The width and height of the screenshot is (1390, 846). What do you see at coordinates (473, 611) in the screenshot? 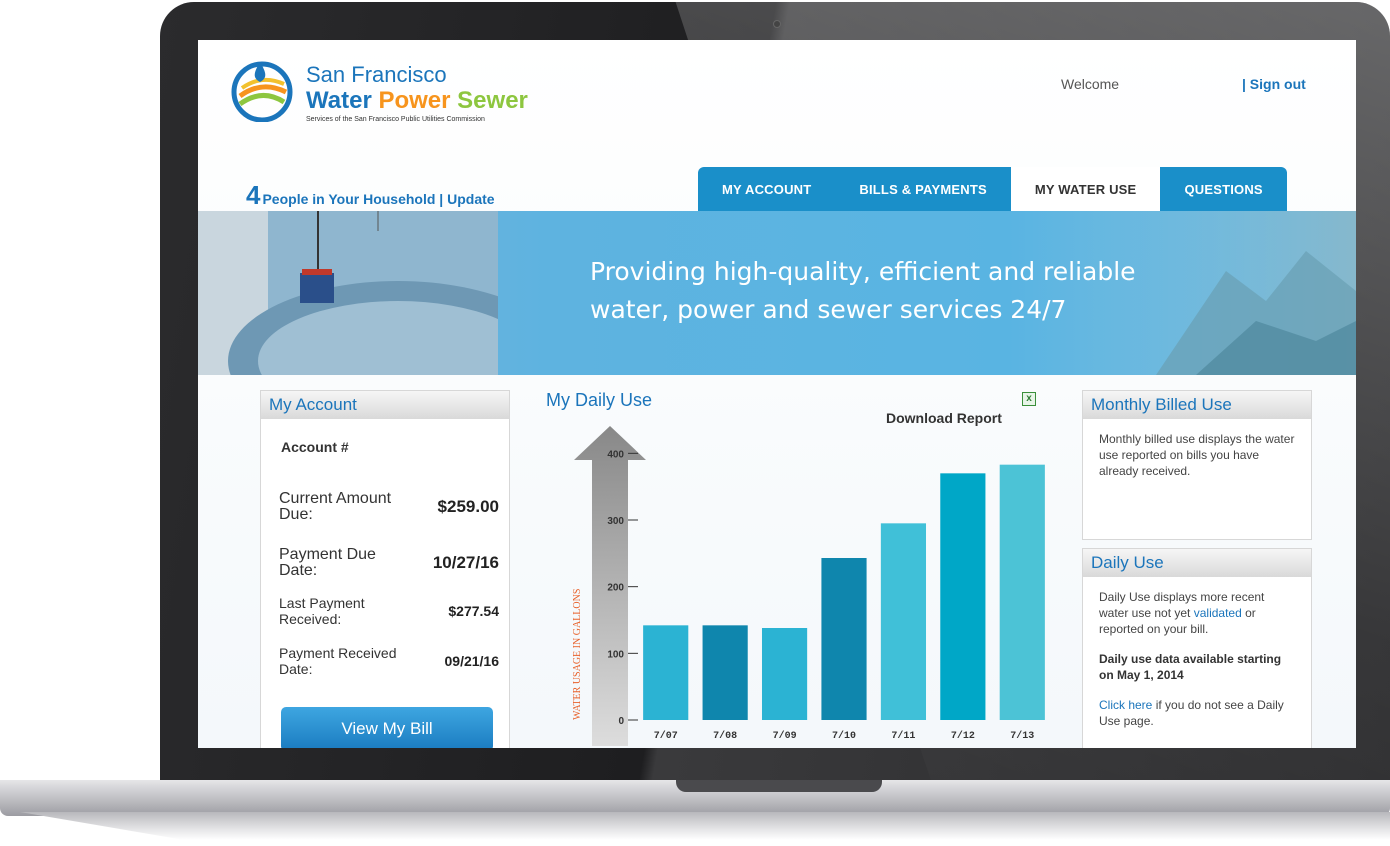
I see `last-payment-value: $277.54` at bounding box center [473, 611].